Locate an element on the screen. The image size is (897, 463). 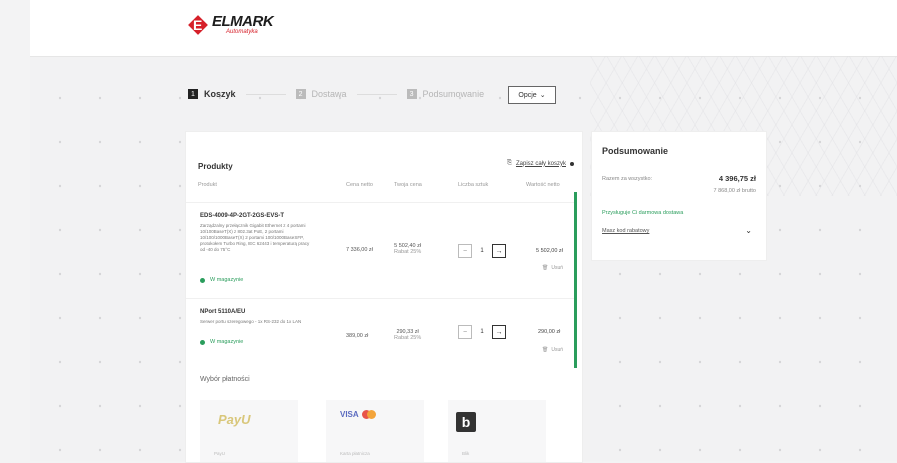
payment-option-payu: PayU PayU is located at coordinates (249, 431).